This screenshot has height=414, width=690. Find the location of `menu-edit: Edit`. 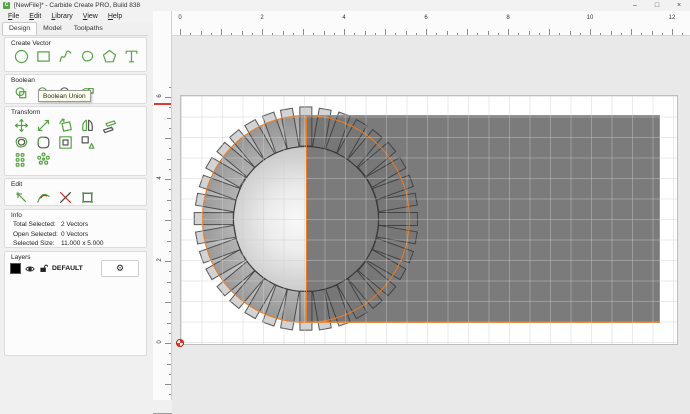

menu-edit: Edit is located at coordinates (35, 16).